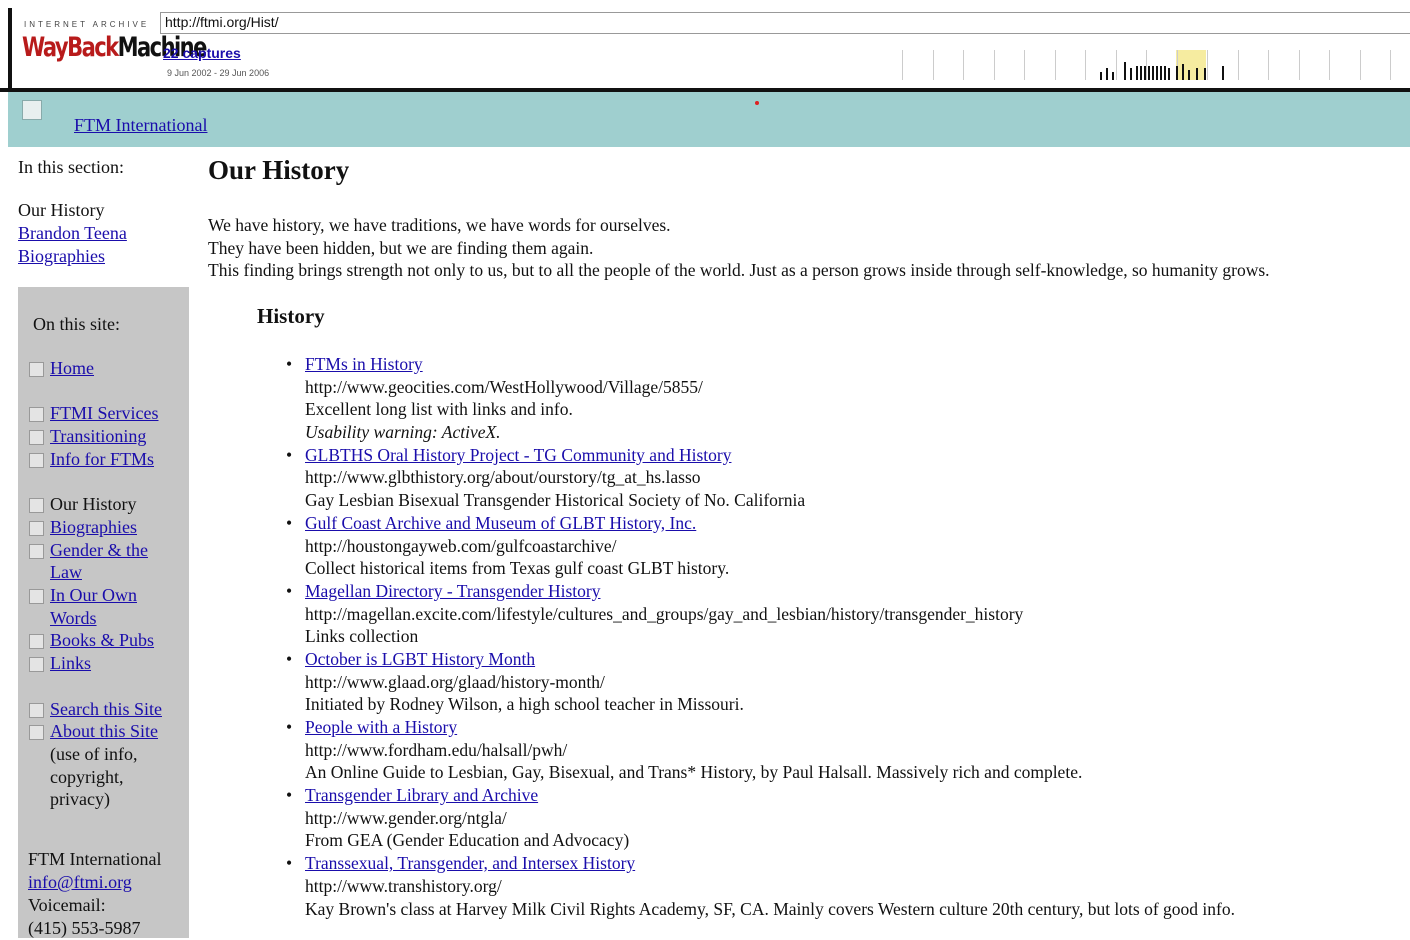 This screenshot has width=1410, height=940. I want to click on nav-transitioning: Transitioning, so click(98, 436).